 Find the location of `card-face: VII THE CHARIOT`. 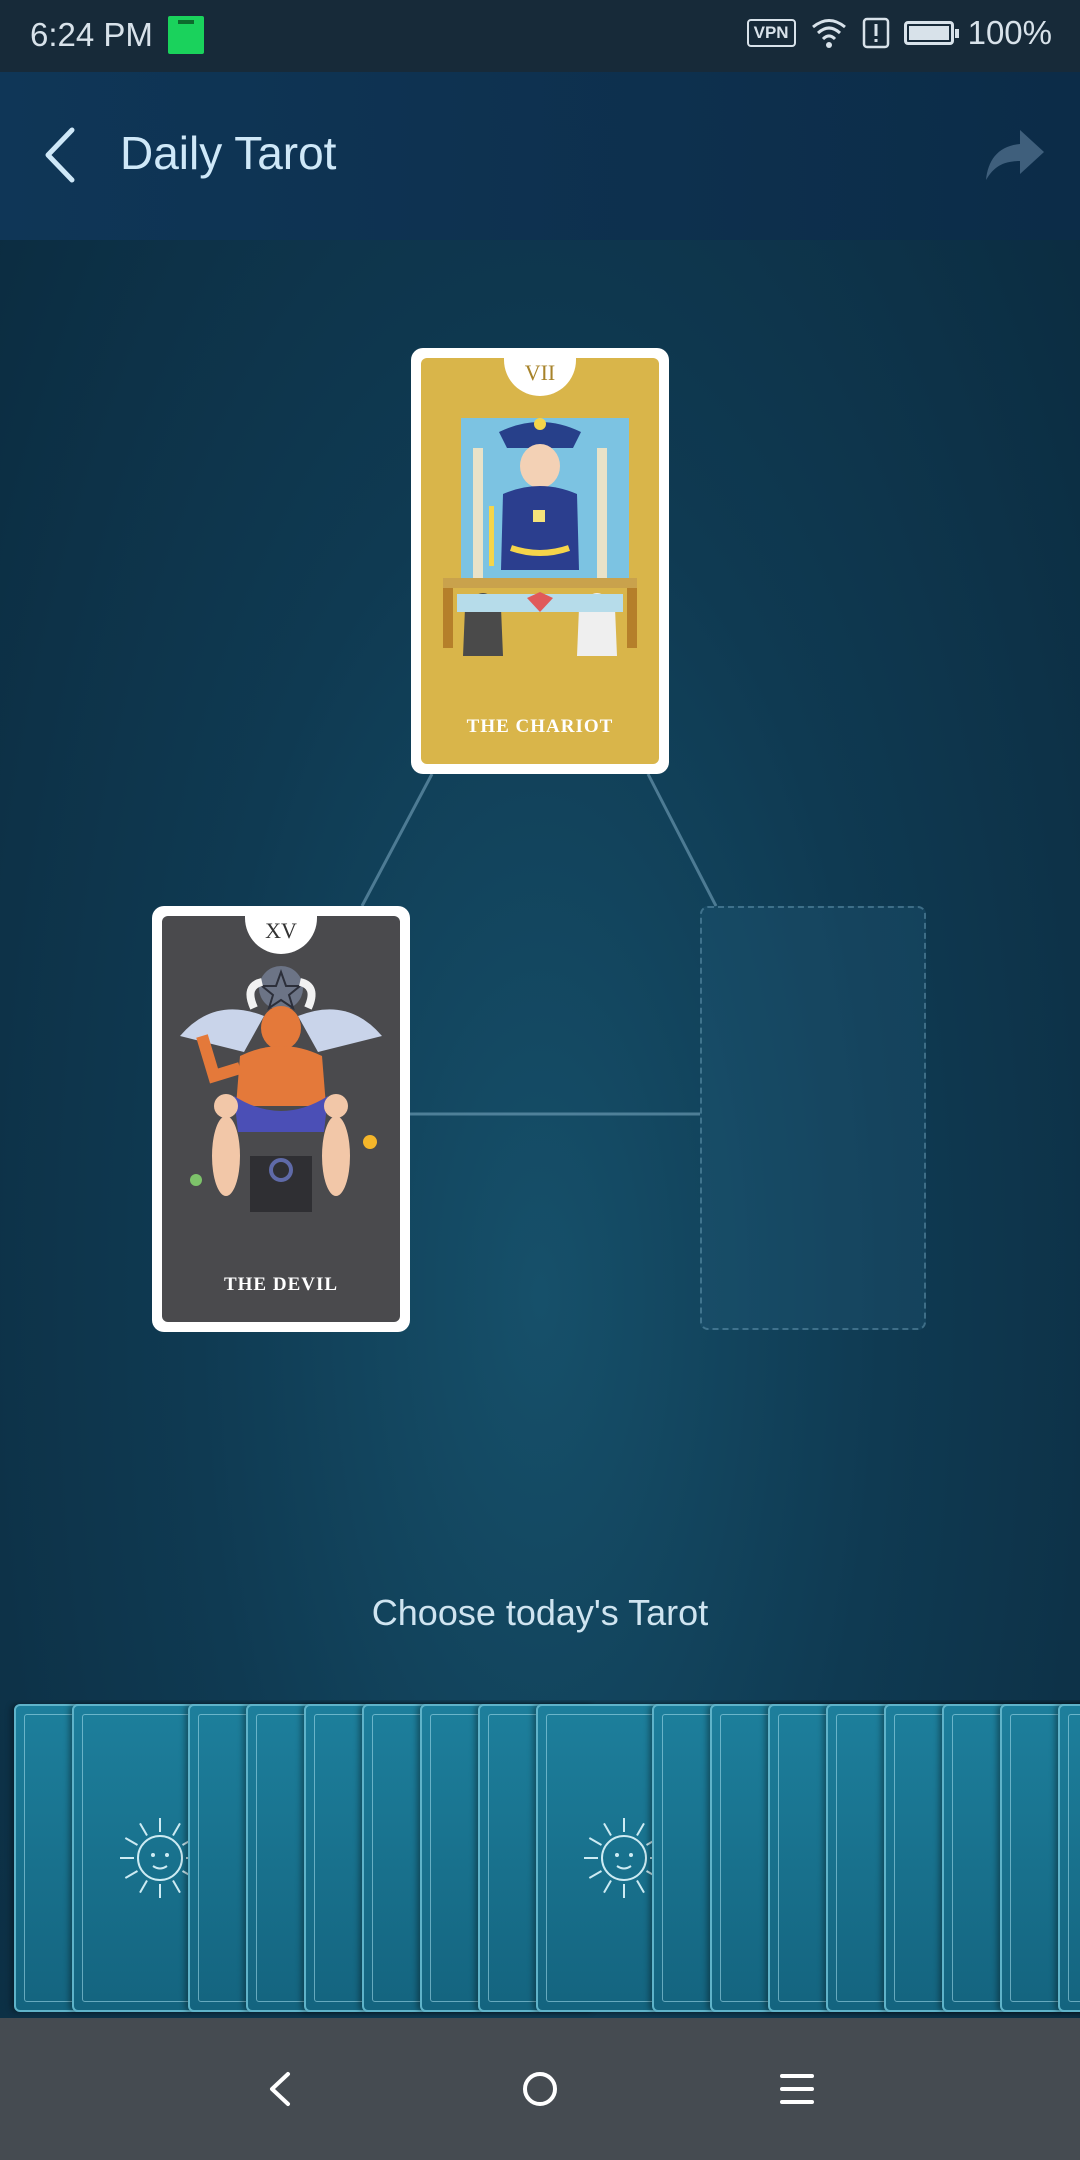

card-face: VII THE CHARIOT is located at coordinates (540, 561).